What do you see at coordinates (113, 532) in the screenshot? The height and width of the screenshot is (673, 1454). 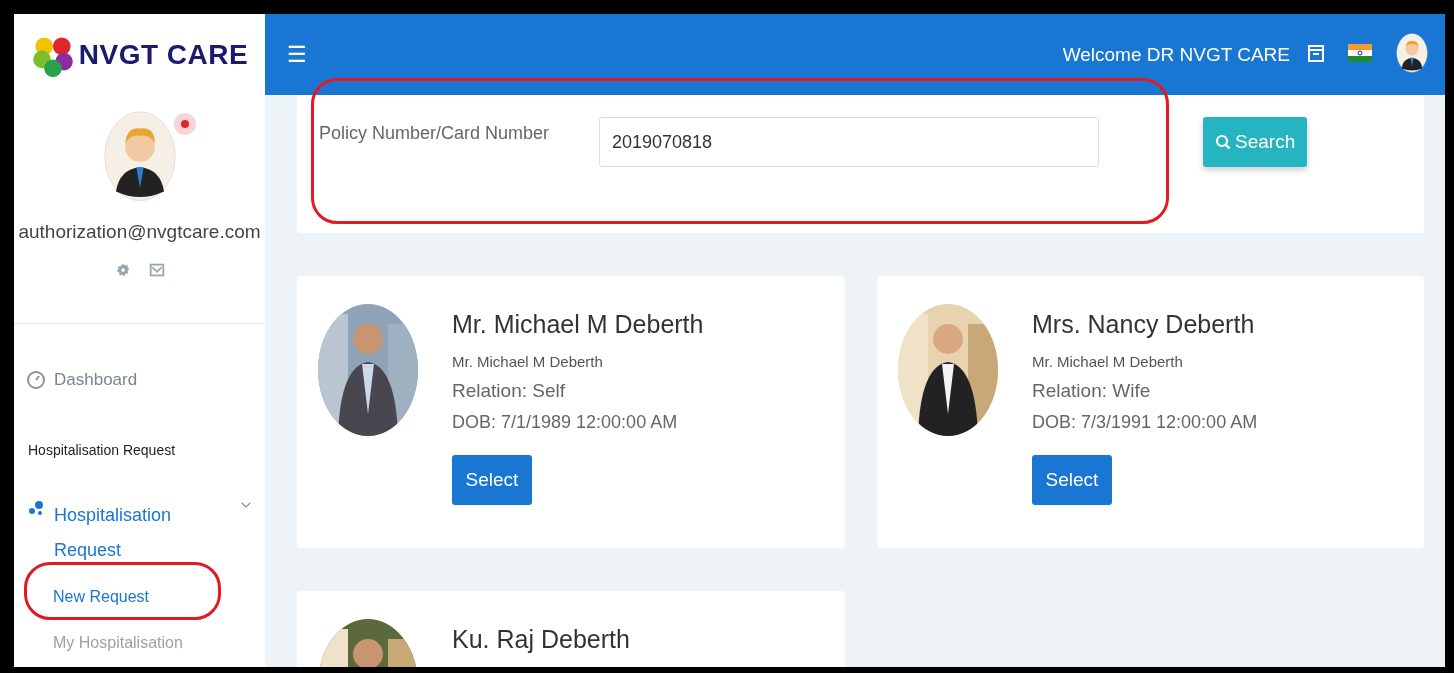 I see `nav-group-label: Hospitalisation Request` at bounding box center [113, 532].